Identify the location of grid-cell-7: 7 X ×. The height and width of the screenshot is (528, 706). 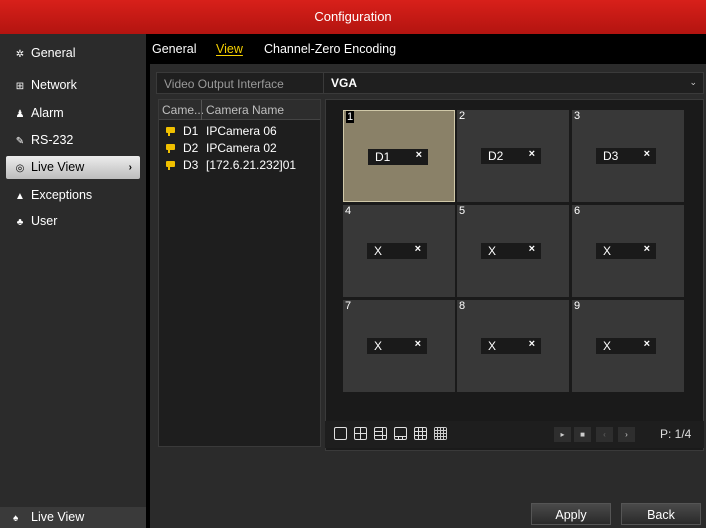
(399, 346).